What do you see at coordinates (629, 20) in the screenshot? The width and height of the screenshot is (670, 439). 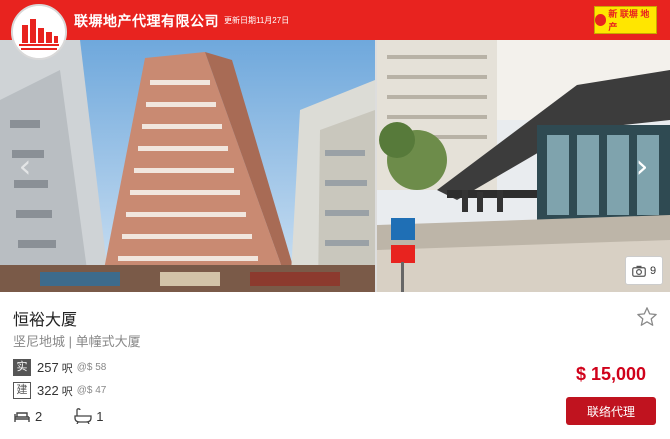 I see `brand-badge-text: 新 联塀 地产` at bounding box center [629, 20].